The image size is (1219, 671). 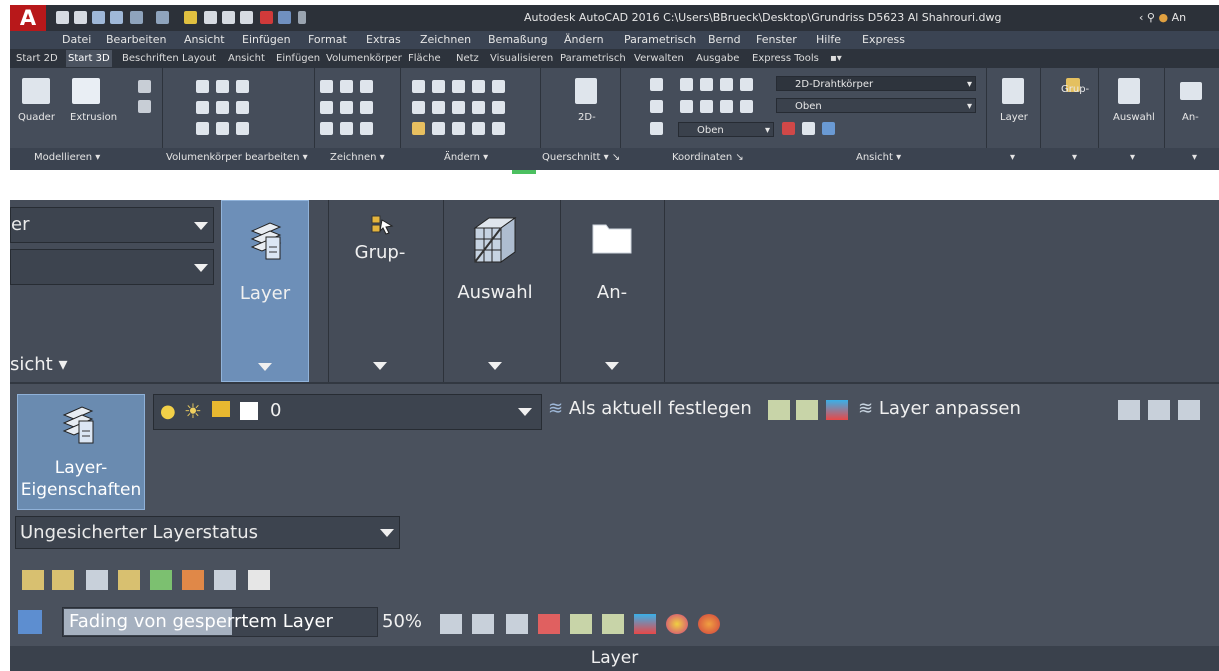 I want to click on region-icon, so click(x=326, y=128).